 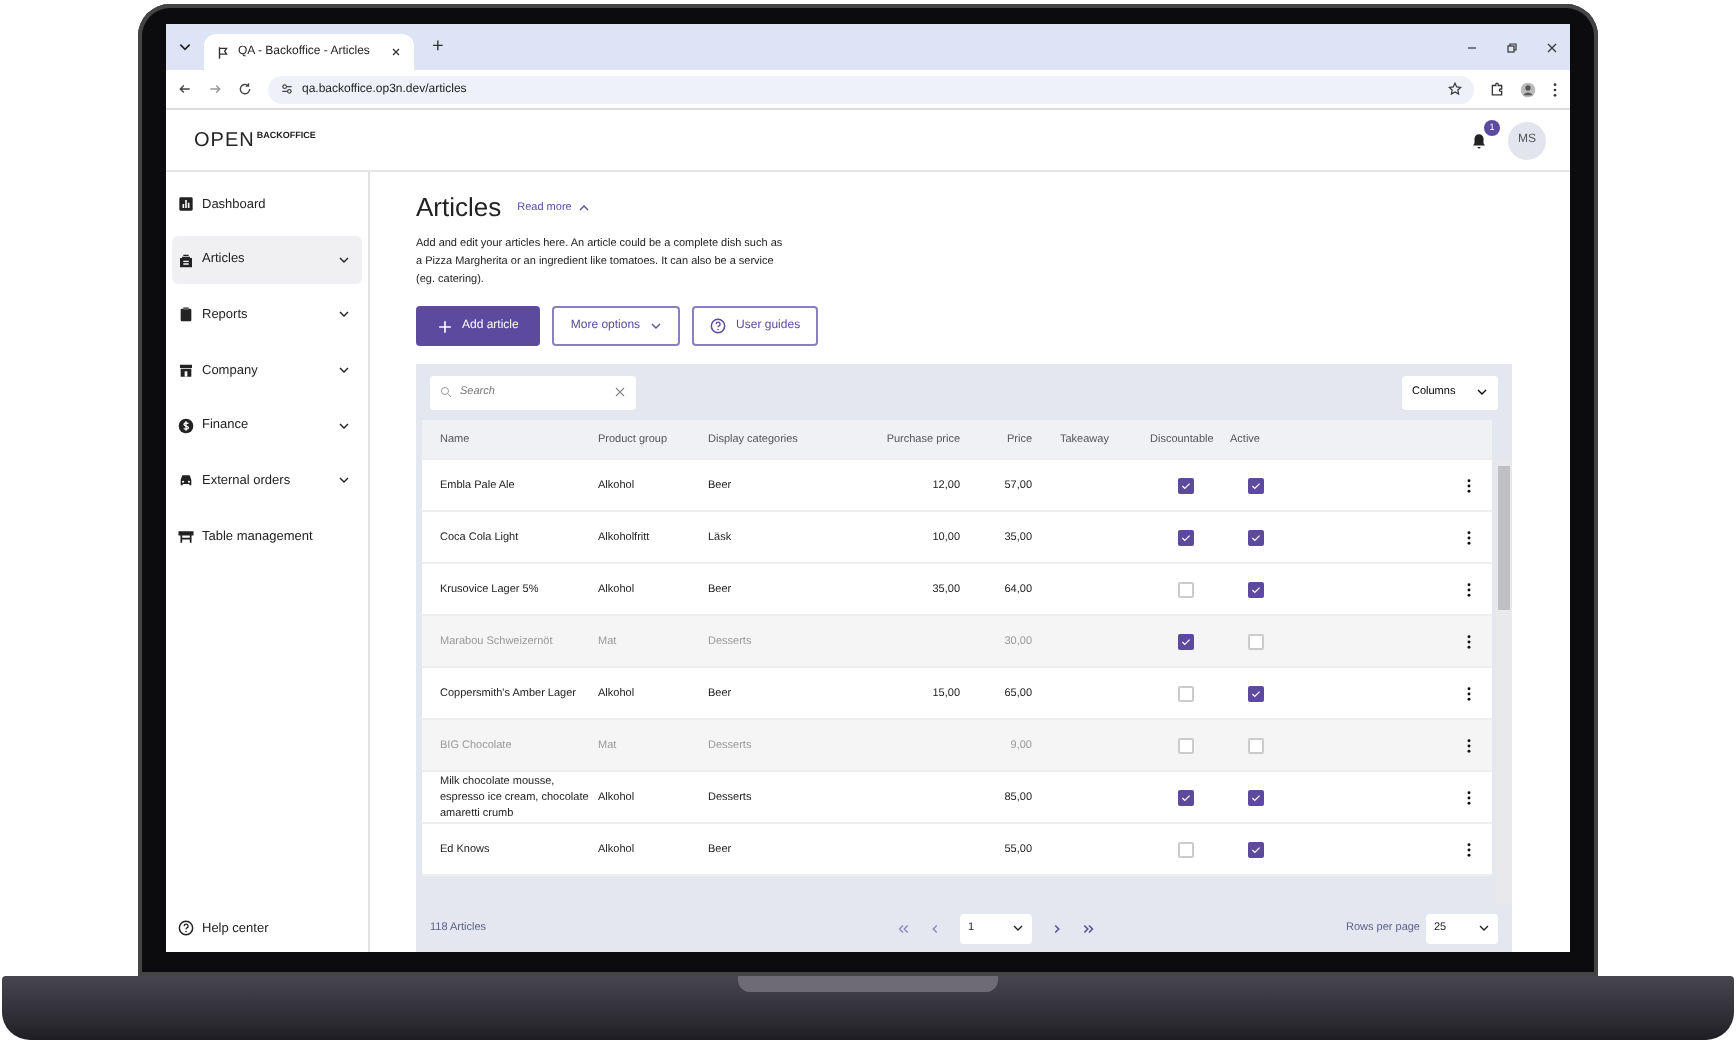 What do you see at coordinates (186, 204) in the screenshot?
I see `bar-chart-icon` at bounding box center [186, 204].